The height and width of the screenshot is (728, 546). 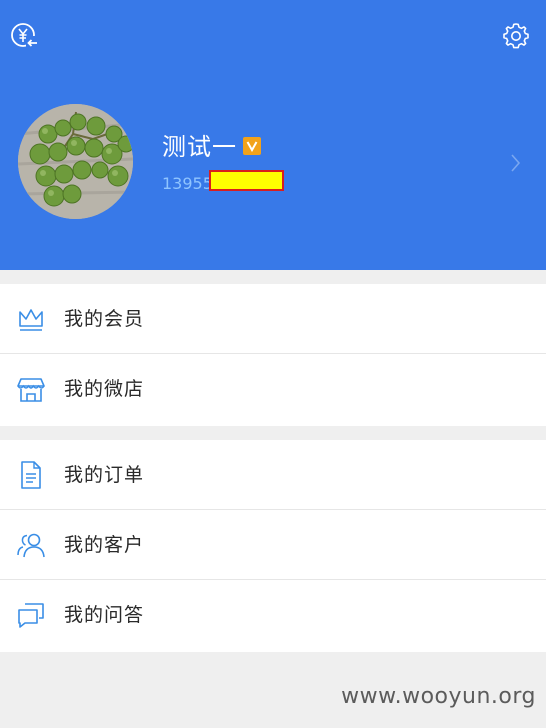 What do you see at coordinates (273, 615) in the screenshot?
I see `menu-item-qa: 我的问答` at bounding box center [273, 615].